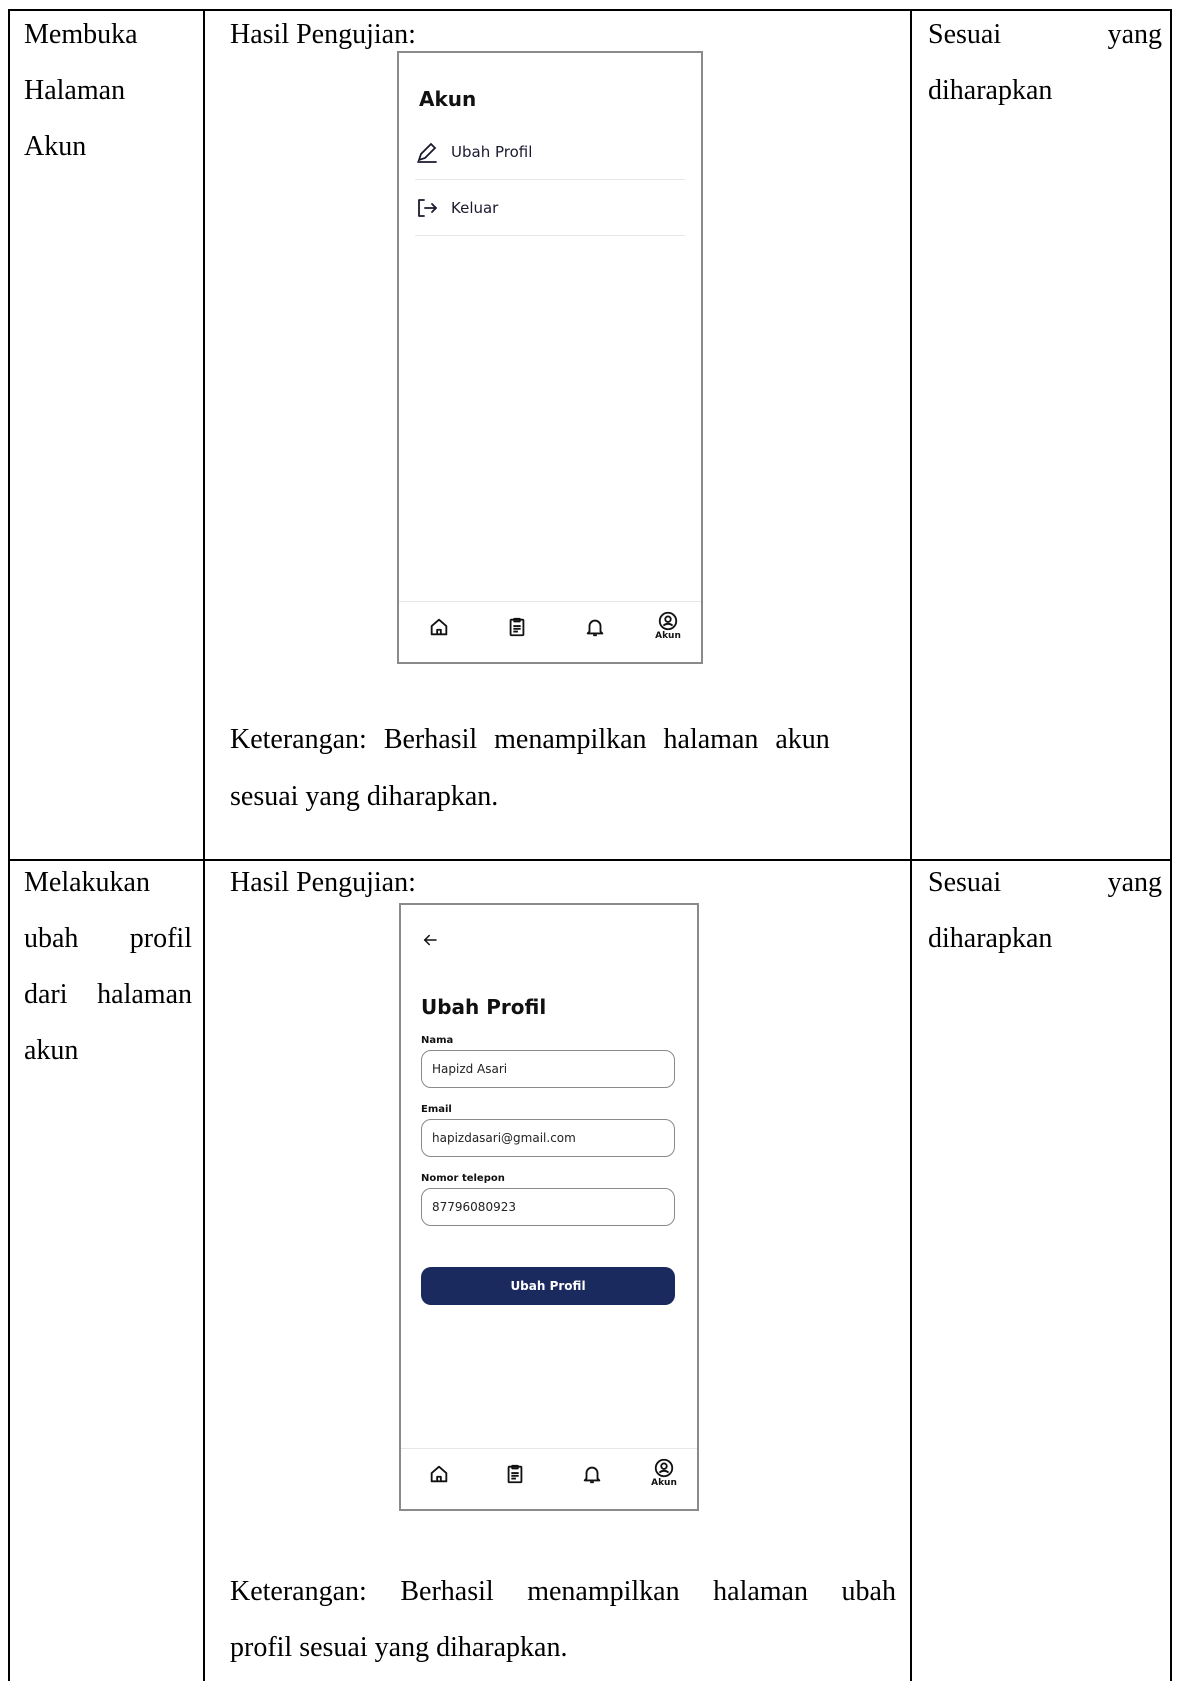  I want to click on note-word: halaman, so click(760, 1591).